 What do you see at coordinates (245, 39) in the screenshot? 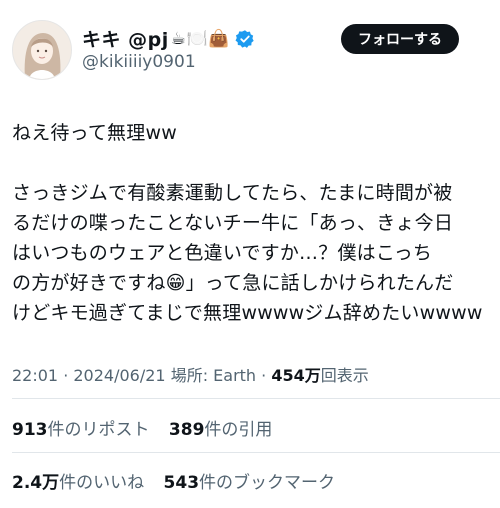
I see `verified-badge-icon` at bounding box center [245, 39].